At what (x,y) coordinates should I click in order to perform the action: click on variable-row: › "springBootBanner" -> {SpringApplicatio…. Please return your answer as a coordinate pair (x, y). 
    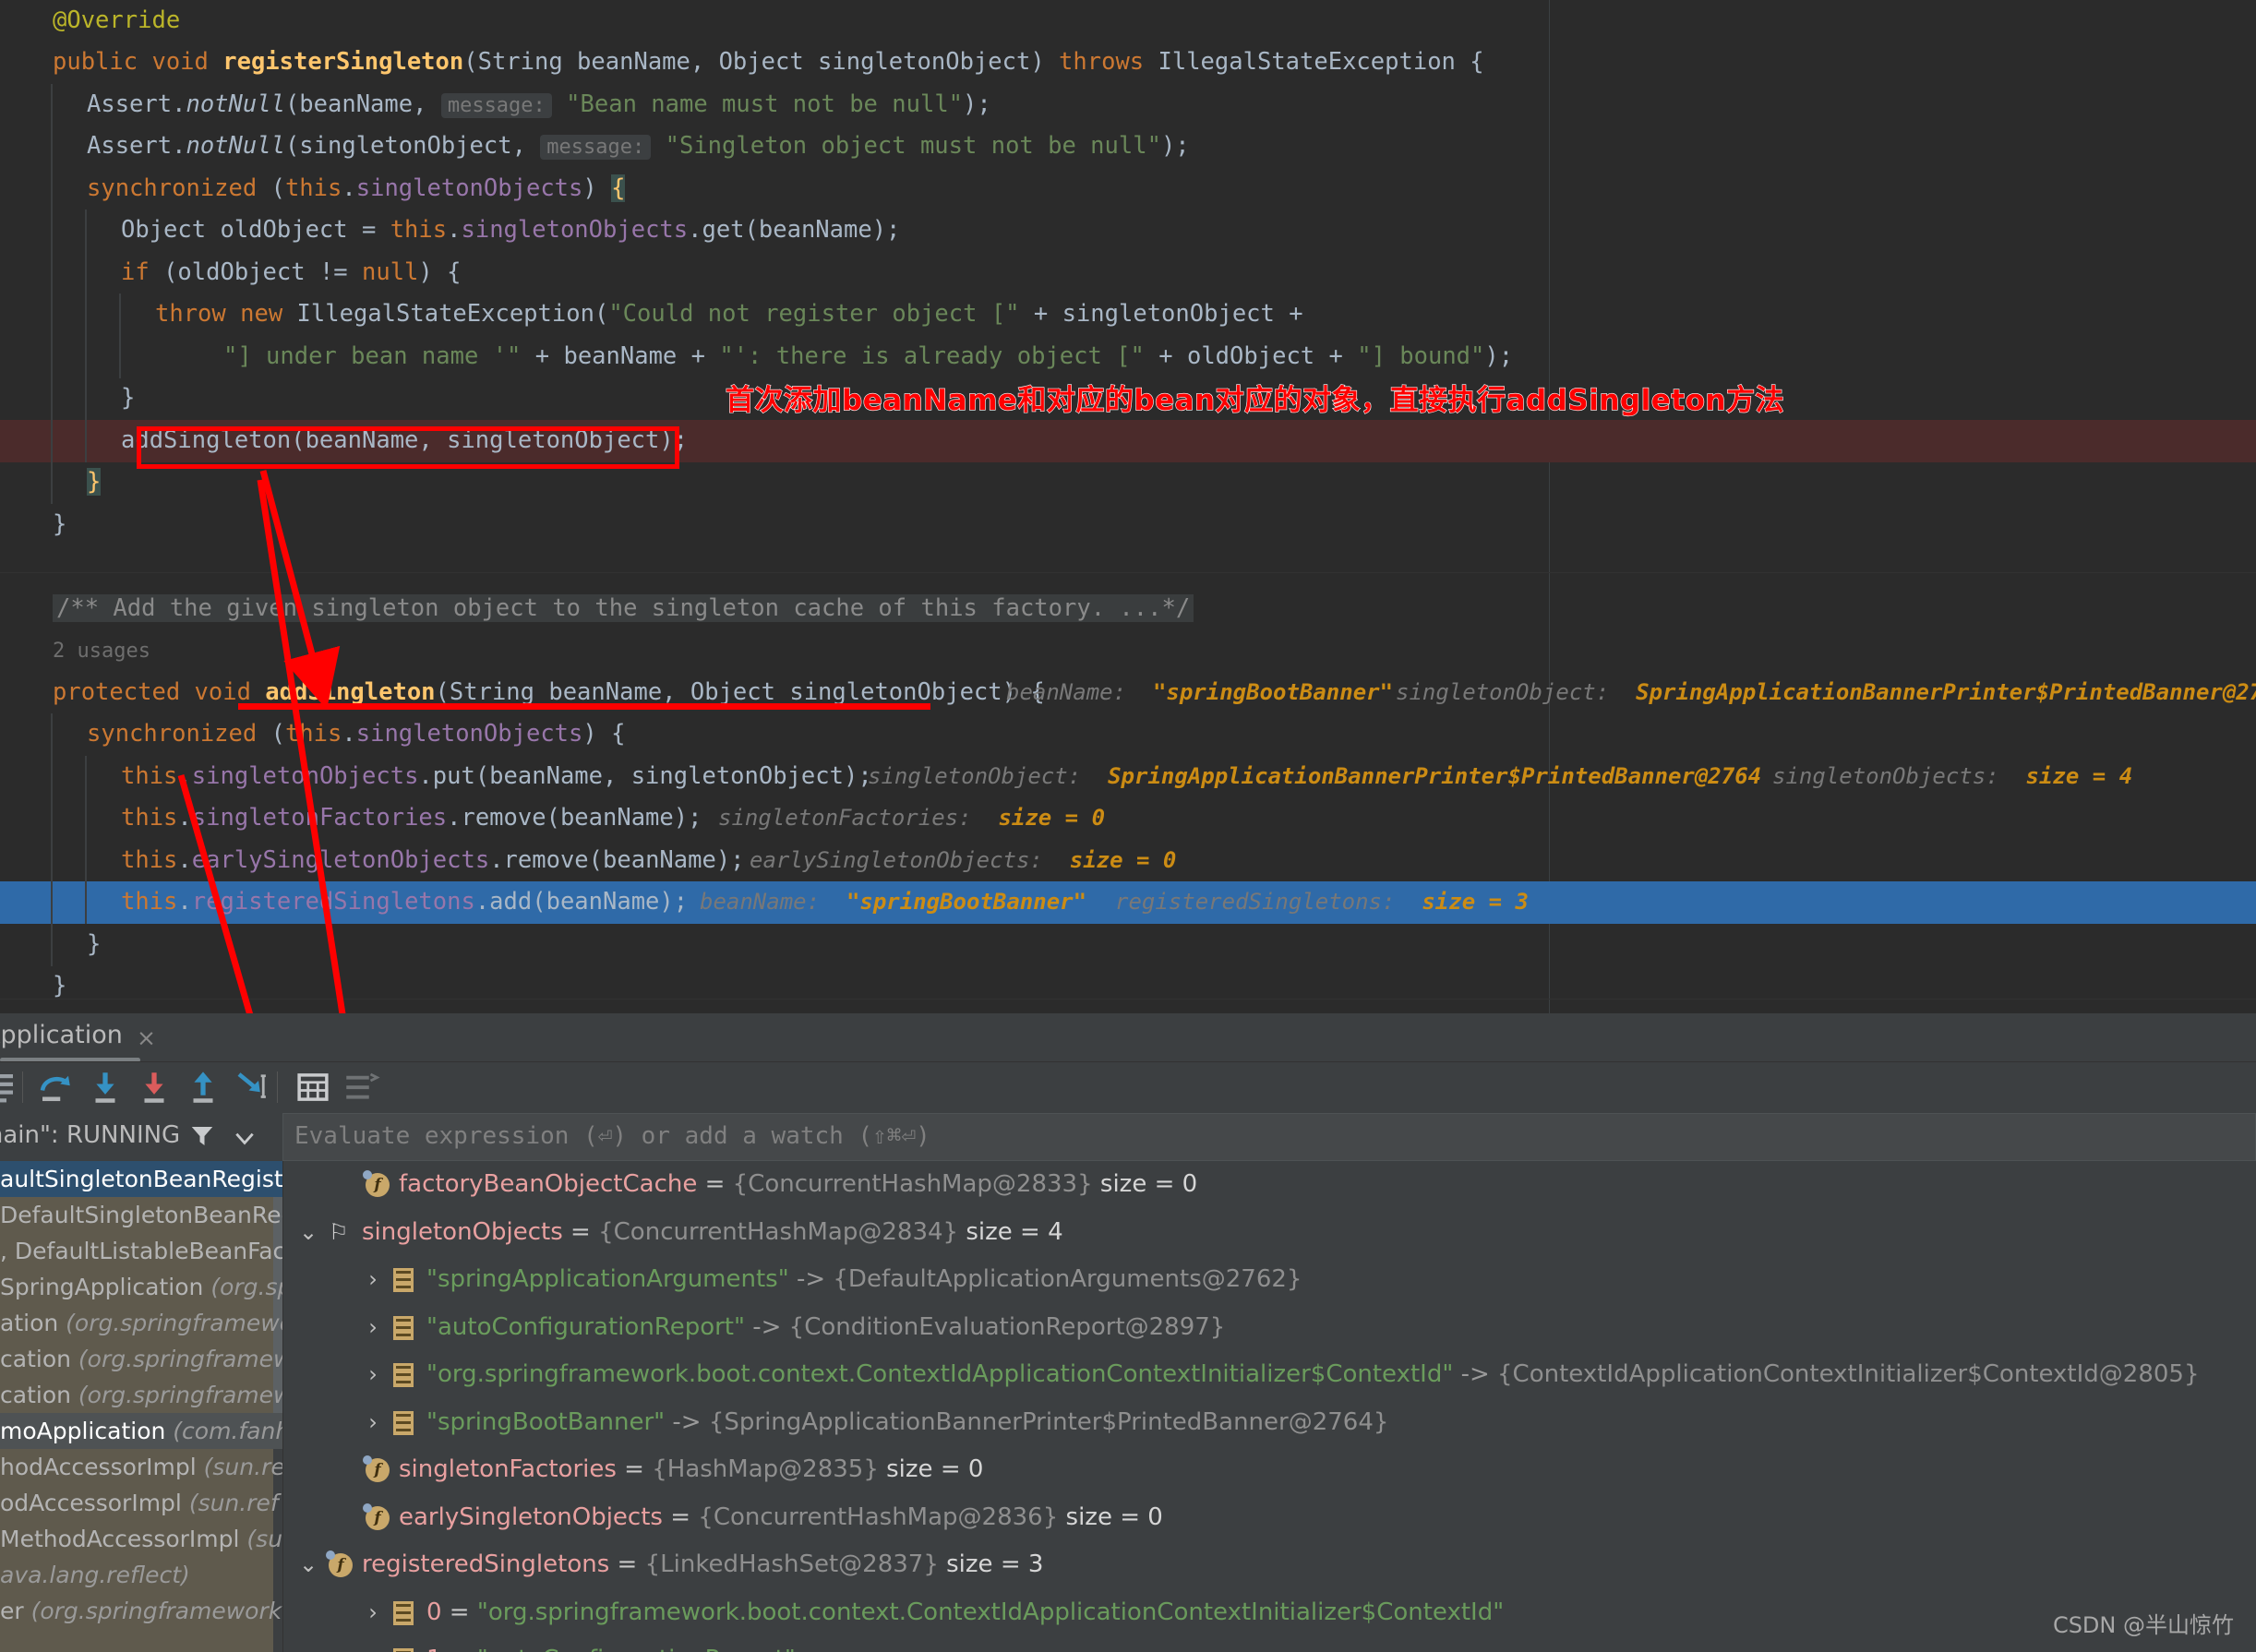
    Looking at the image, I should click on (1269, 1423).